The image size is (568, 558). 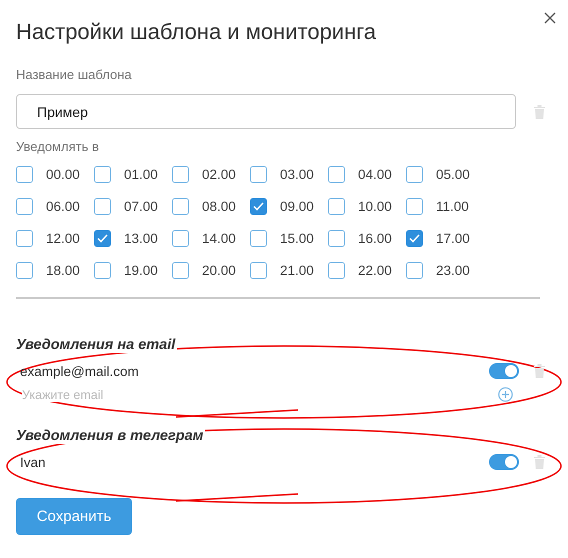 I want to click on hour-label: 23.00, so click(x=453, y=270).